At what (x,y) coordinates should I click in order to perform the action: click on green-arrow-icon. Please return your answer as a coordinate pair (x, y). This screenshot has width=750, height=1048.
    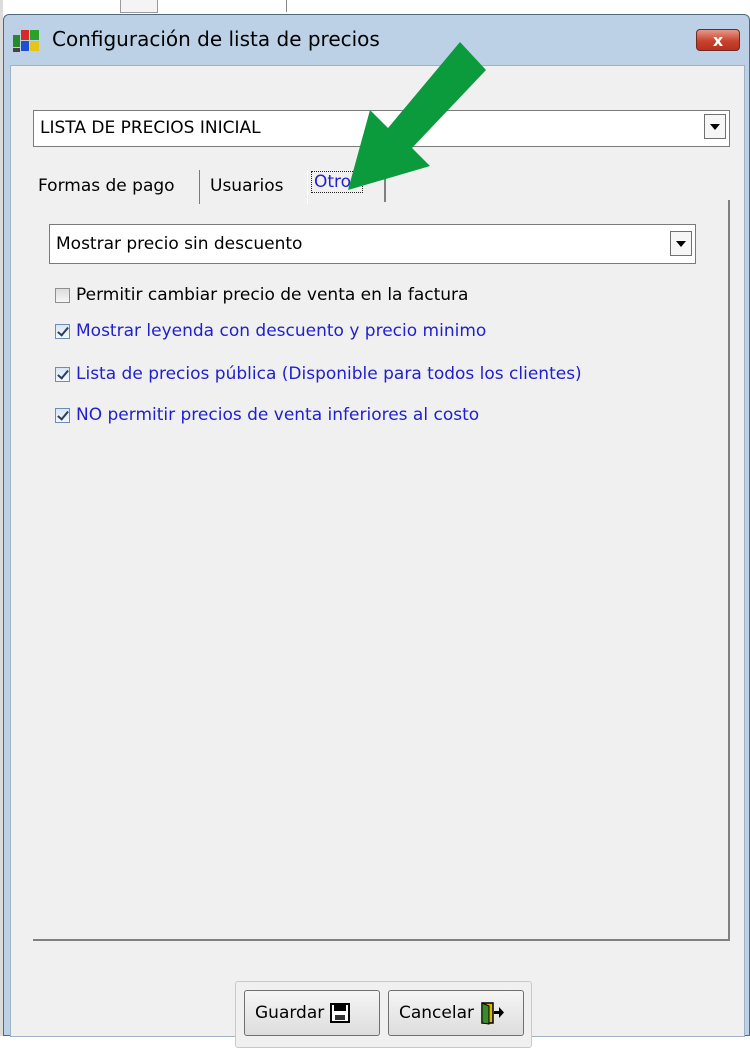
    Looking at the image, I should click on (417, 116).